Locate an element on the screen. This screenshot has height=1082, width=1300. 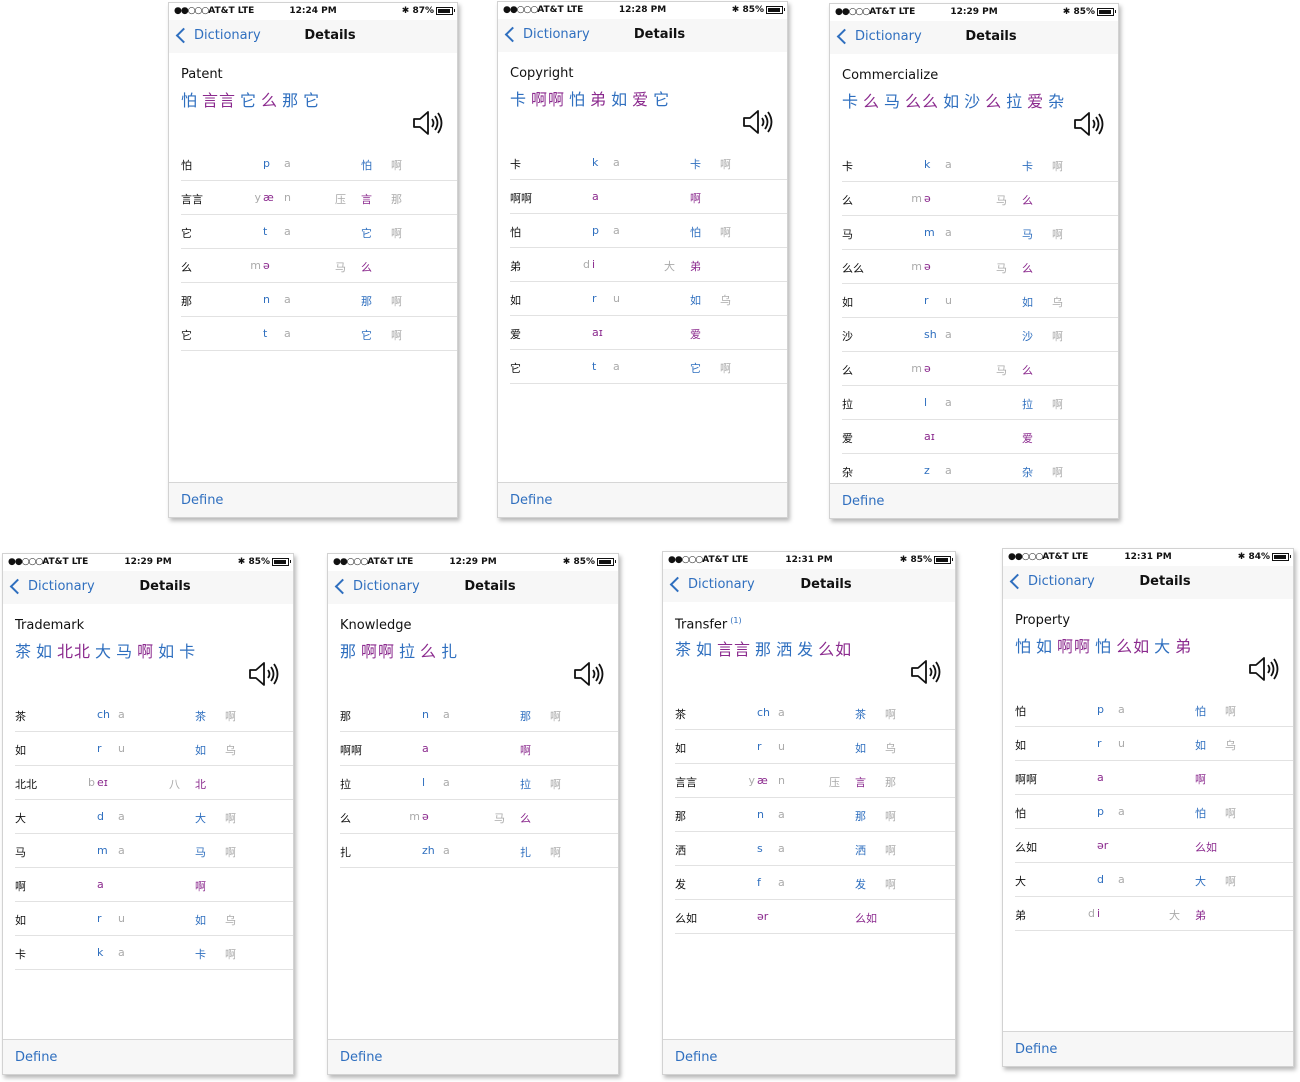
phoneme-row: 啊a啊 is located at coordinates (154, 885).